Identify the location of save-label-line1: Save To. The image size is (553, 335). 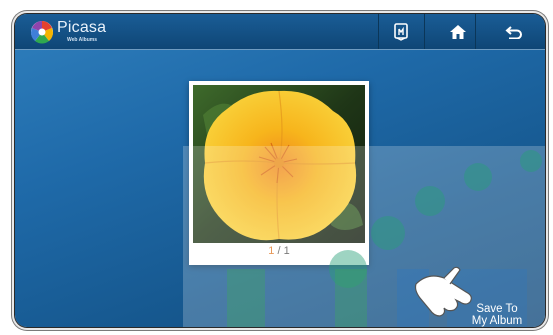
(497, 309).